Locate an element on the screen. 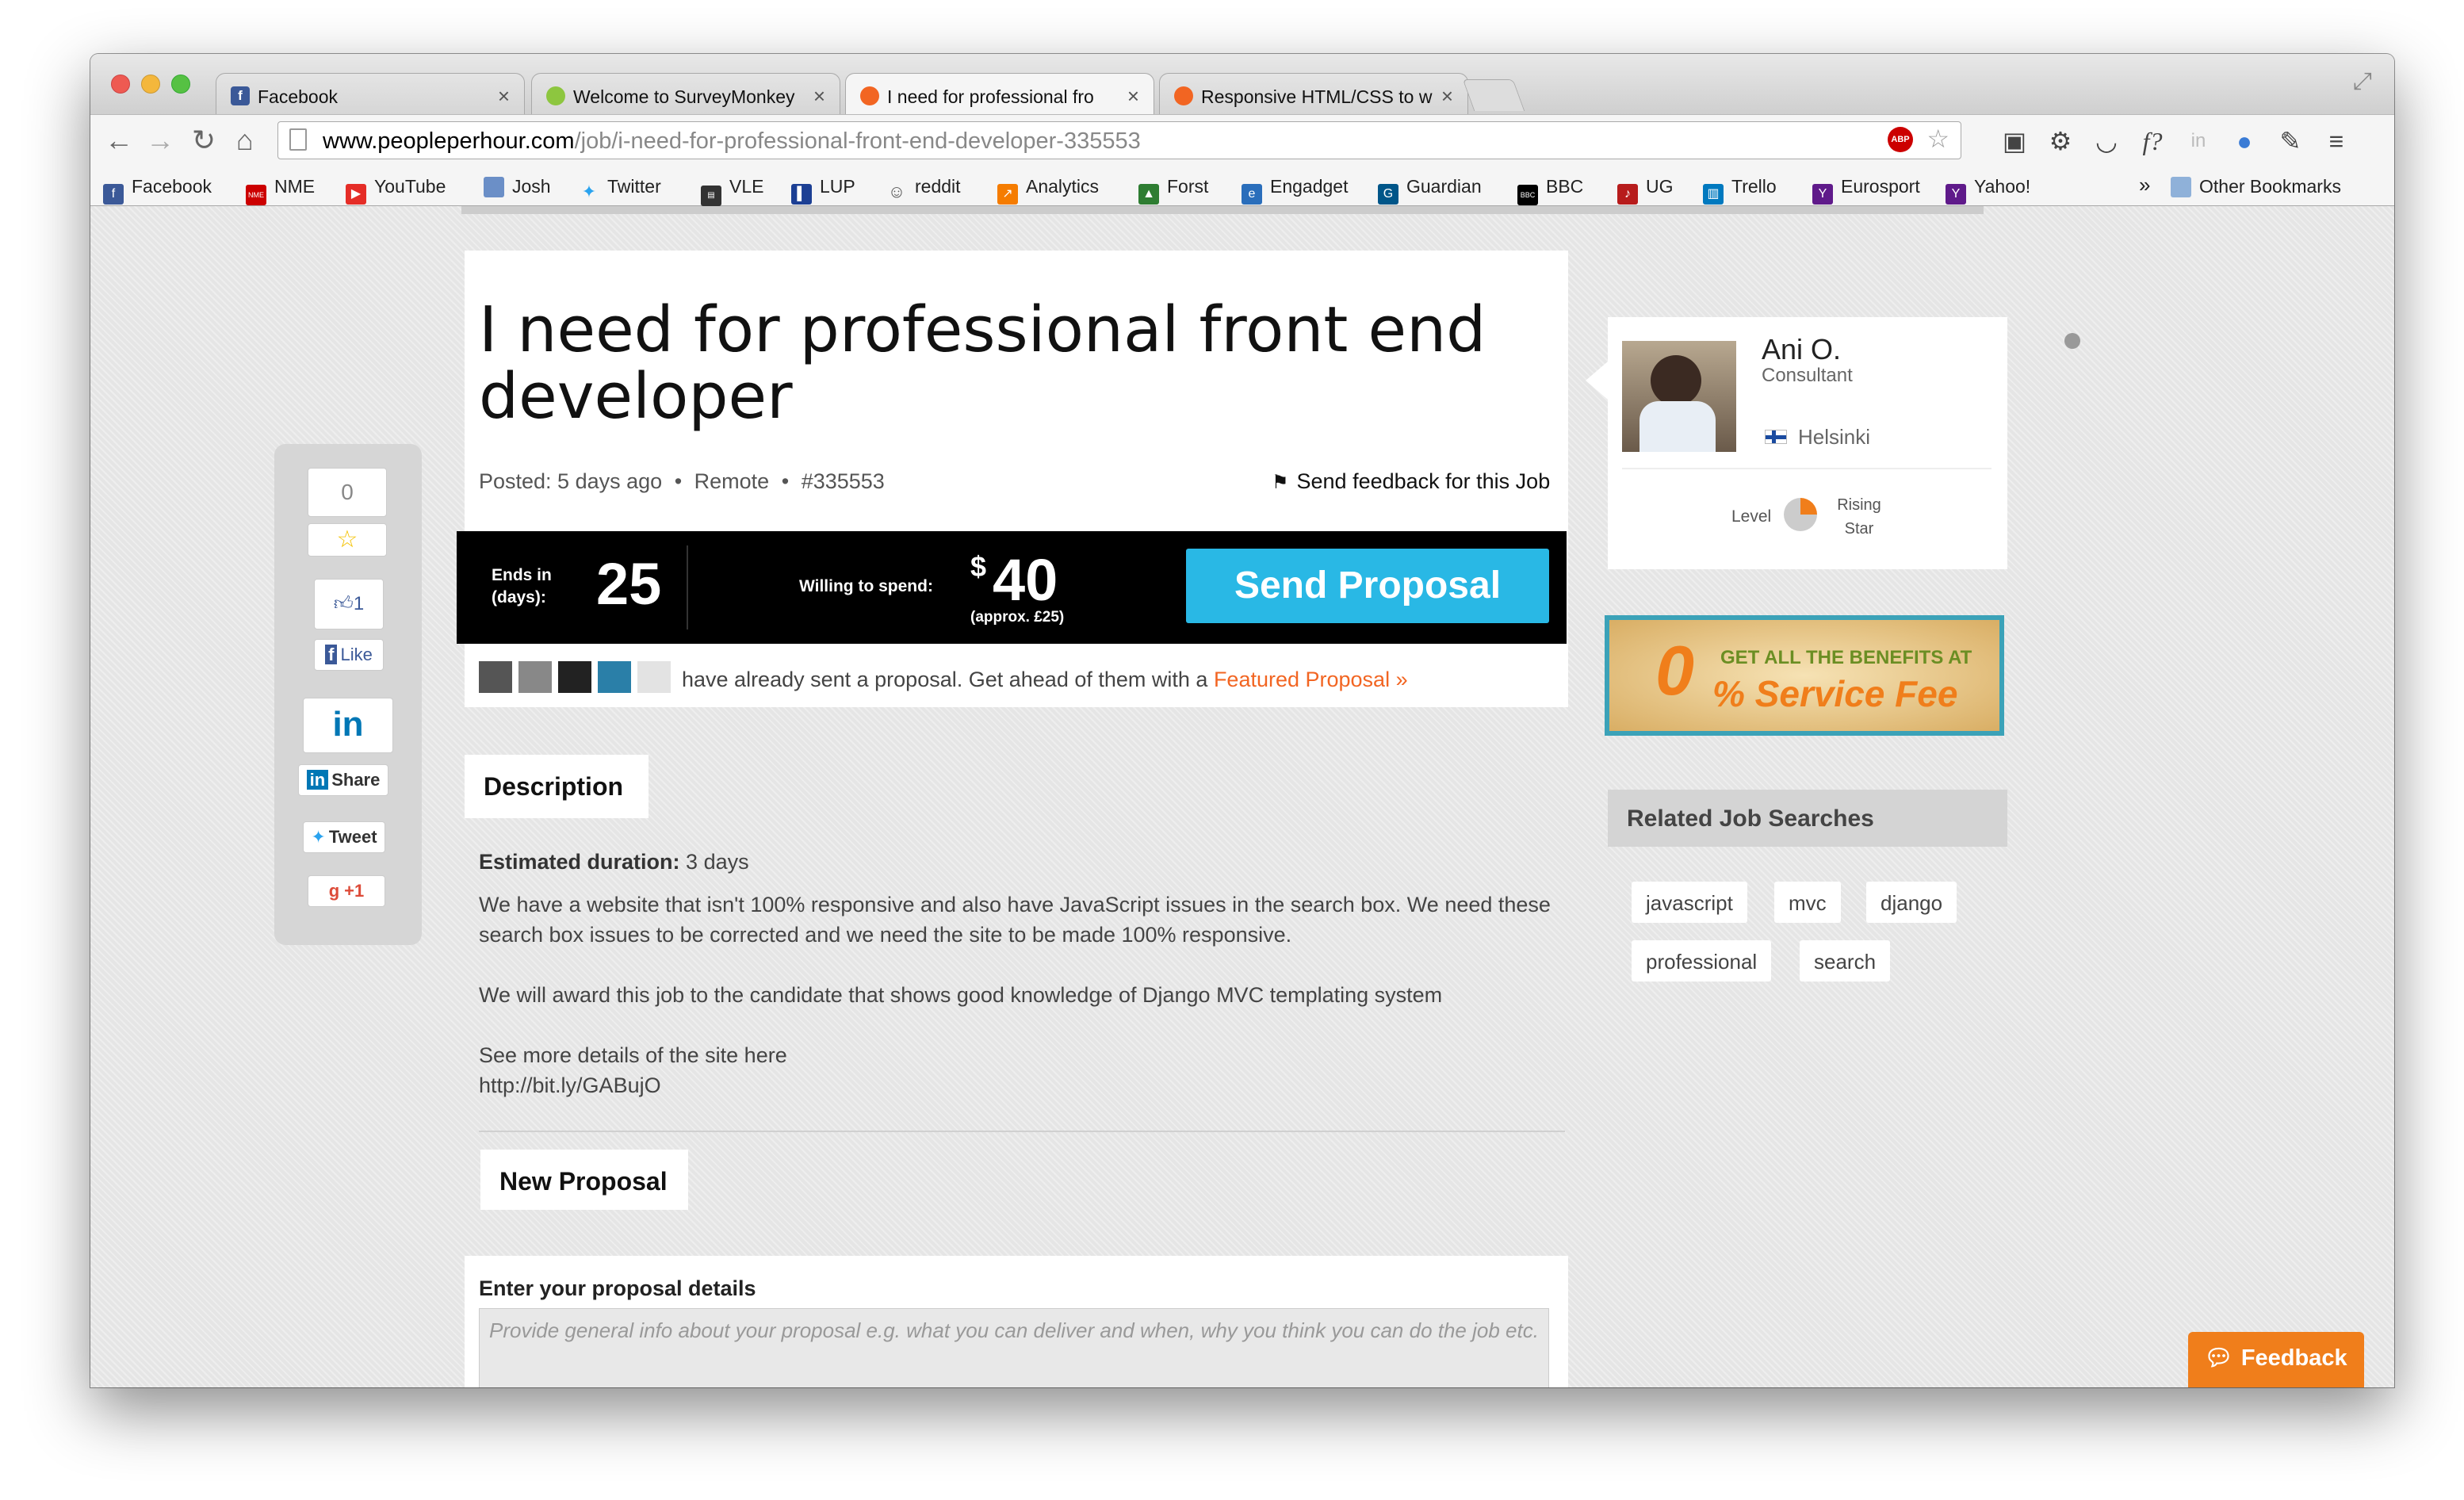  bookmarks-overflow-button: » is located at coordinates (2145, 185).